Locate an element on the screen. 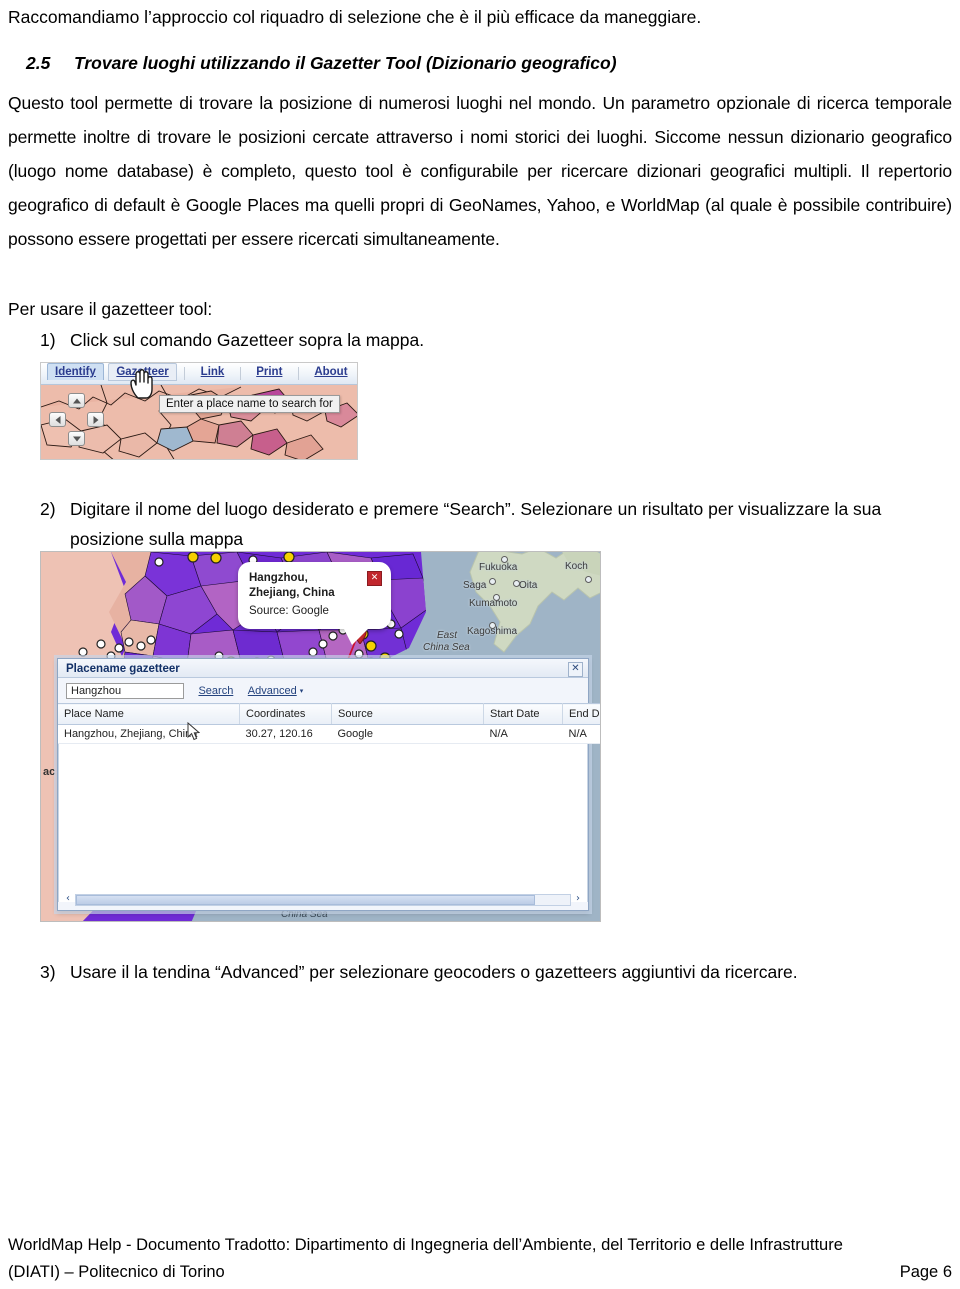 The width and height of the screenshot is (960, 1289). pan-right-icon is located at coordinates (95, 419).